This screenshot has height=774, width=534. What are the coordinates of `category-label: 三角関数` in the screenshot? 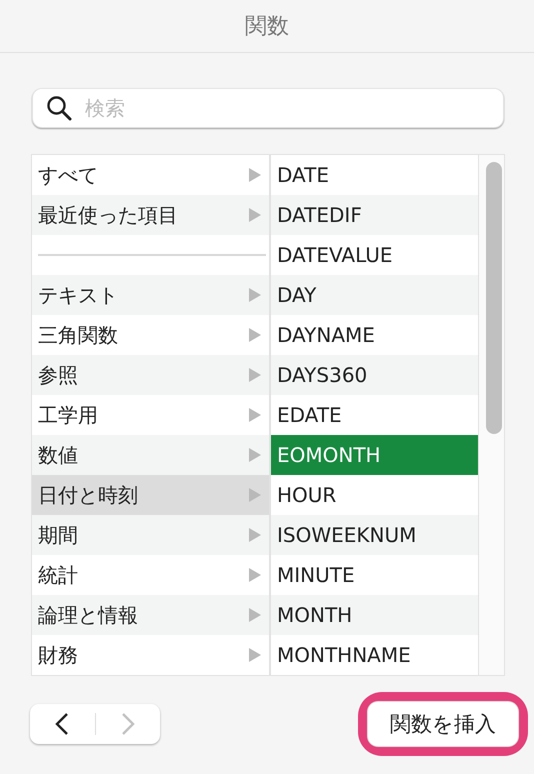 It's located at (78, 335).